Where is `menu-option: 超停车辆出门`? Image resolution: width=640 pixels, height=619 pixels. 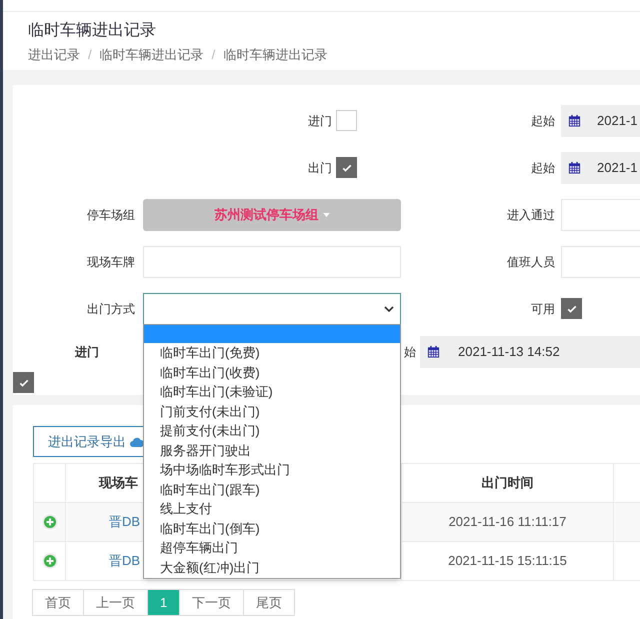 menu-option: 超停车辆出门 is located at coordinates (272, 548).